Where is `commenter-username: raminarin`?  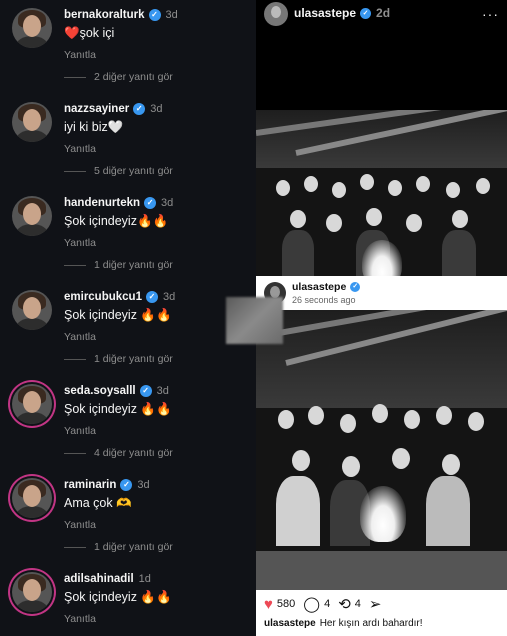 commenter-username: raminarin is located at coordinates (90, 485).